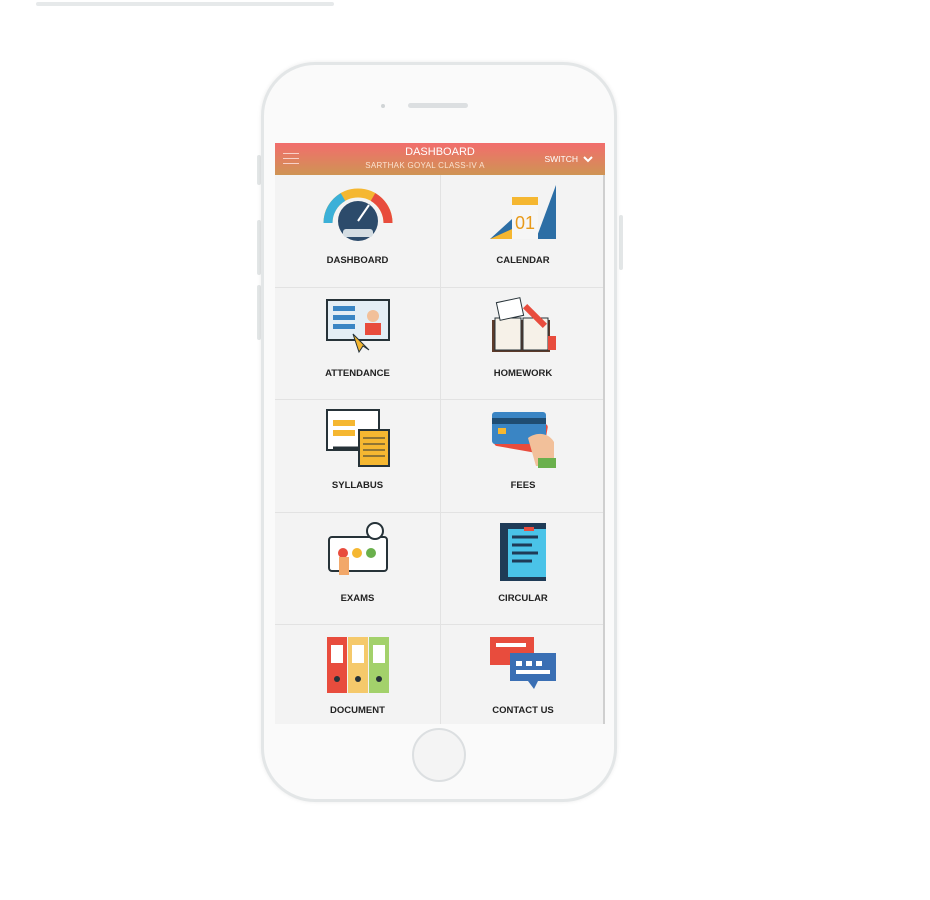 The image size is (930, 900). Describe the element at coordinates (523, 663) in the screenshot. I see `chat-bubbles-icon` at that location.